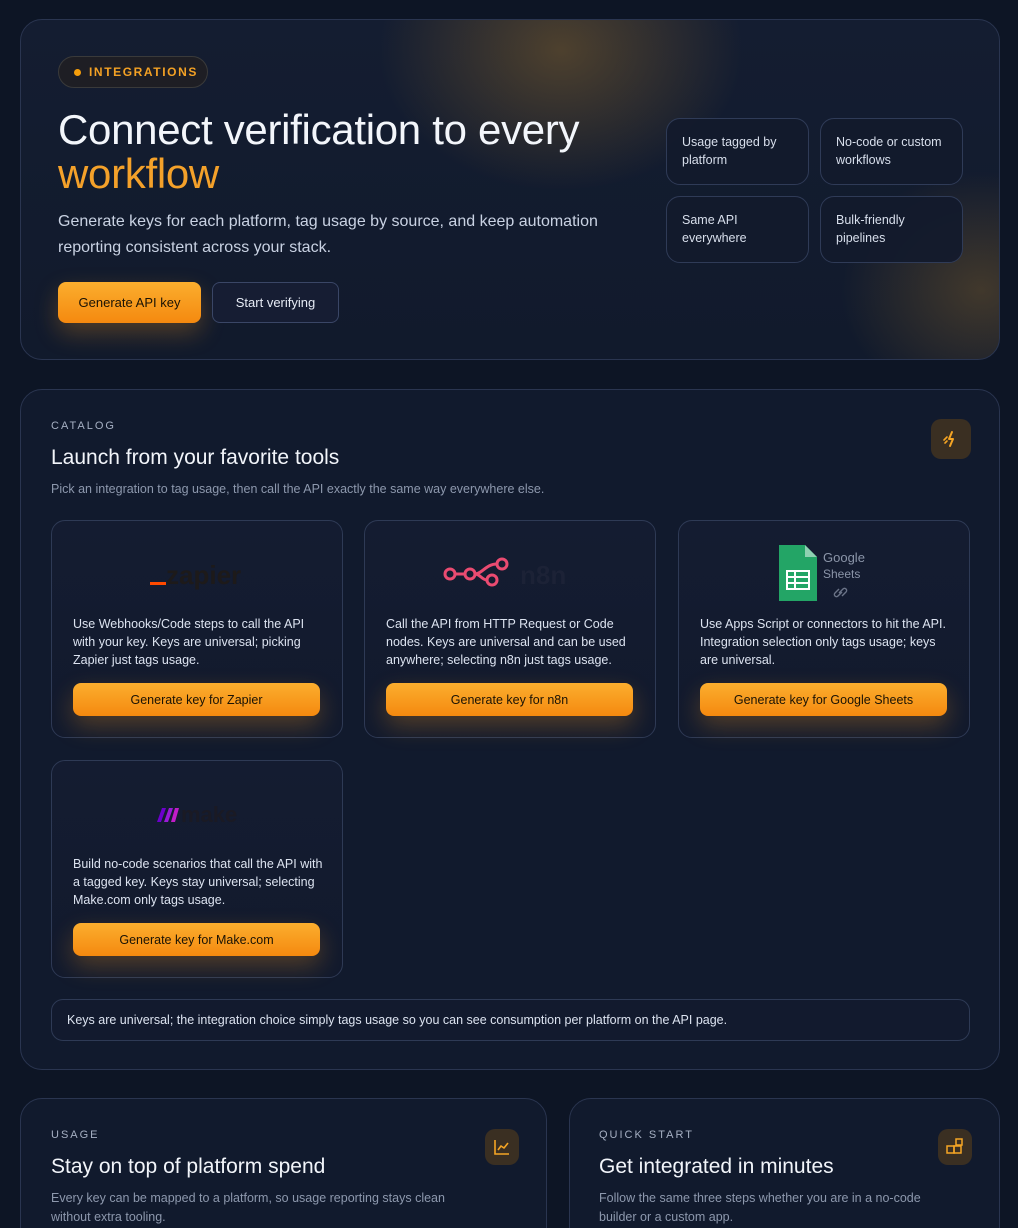 This screenshot has width=1018, height=1228. Describe the element at coordinates (543, 575) in the screenshot. I see `n8n-logo-text: n8n` at that location.